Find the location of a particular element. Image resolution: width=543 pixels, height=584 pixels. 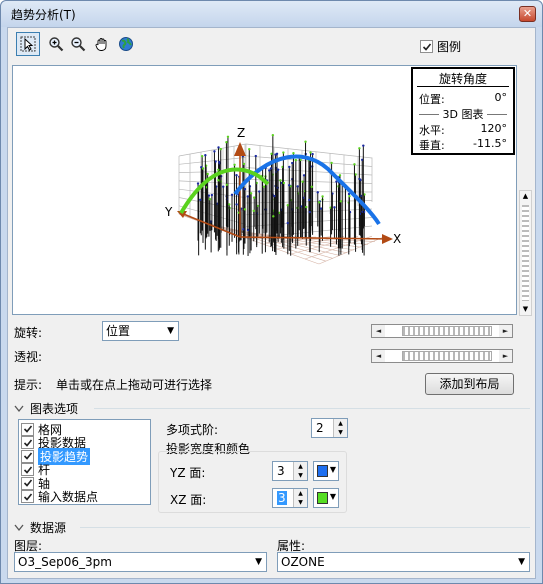

yz-label: YZ 面: is located at coordinates (188, 473).